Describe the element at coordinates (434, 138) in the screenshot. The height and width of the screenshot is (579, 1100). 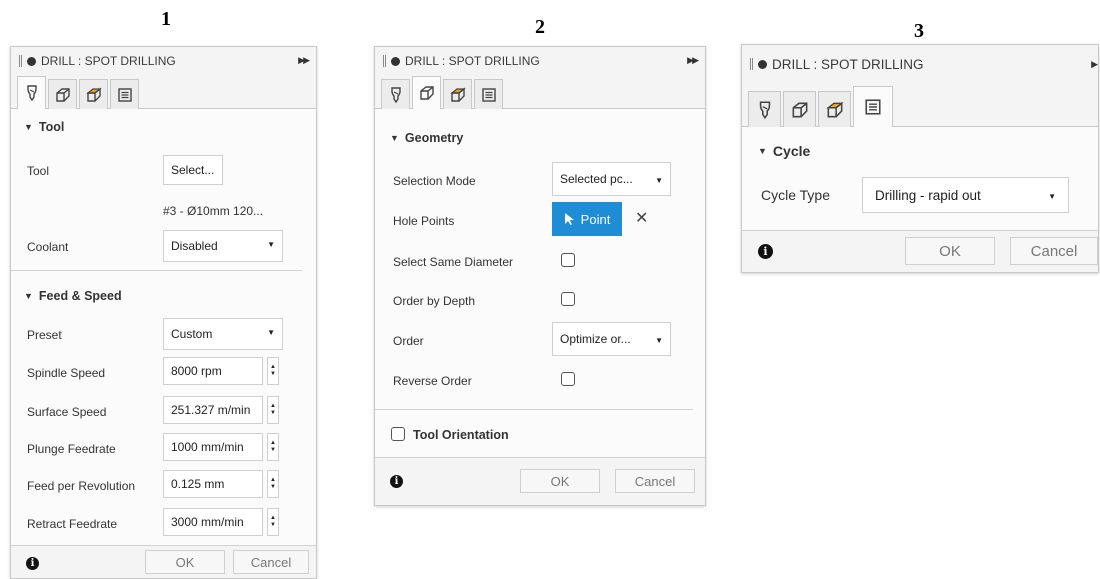
I see `section-title: Geometry` at that location.